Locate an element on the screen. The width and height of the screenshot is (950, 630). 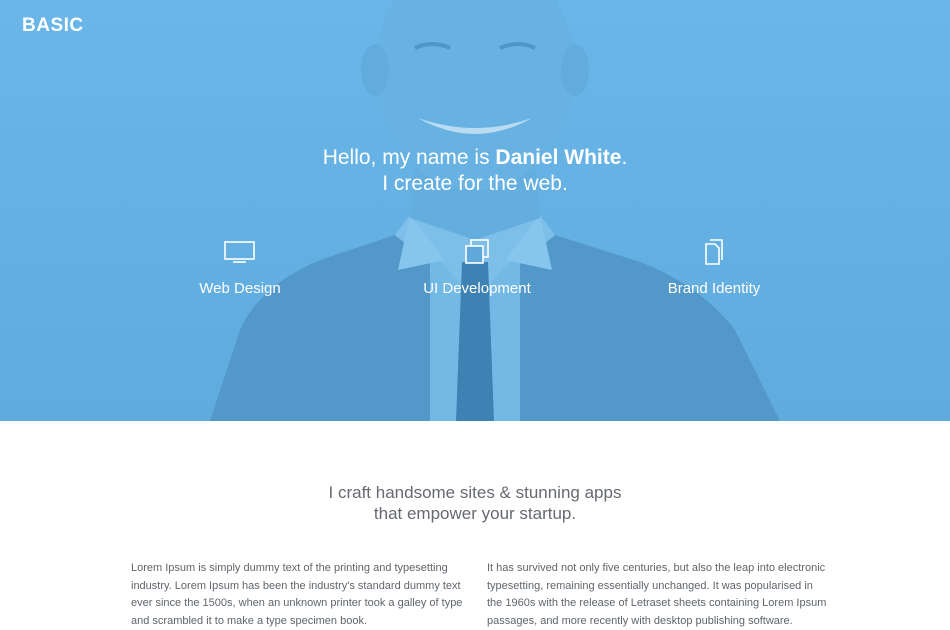
stacked-windows-icon is located at coordinates (477, 251).